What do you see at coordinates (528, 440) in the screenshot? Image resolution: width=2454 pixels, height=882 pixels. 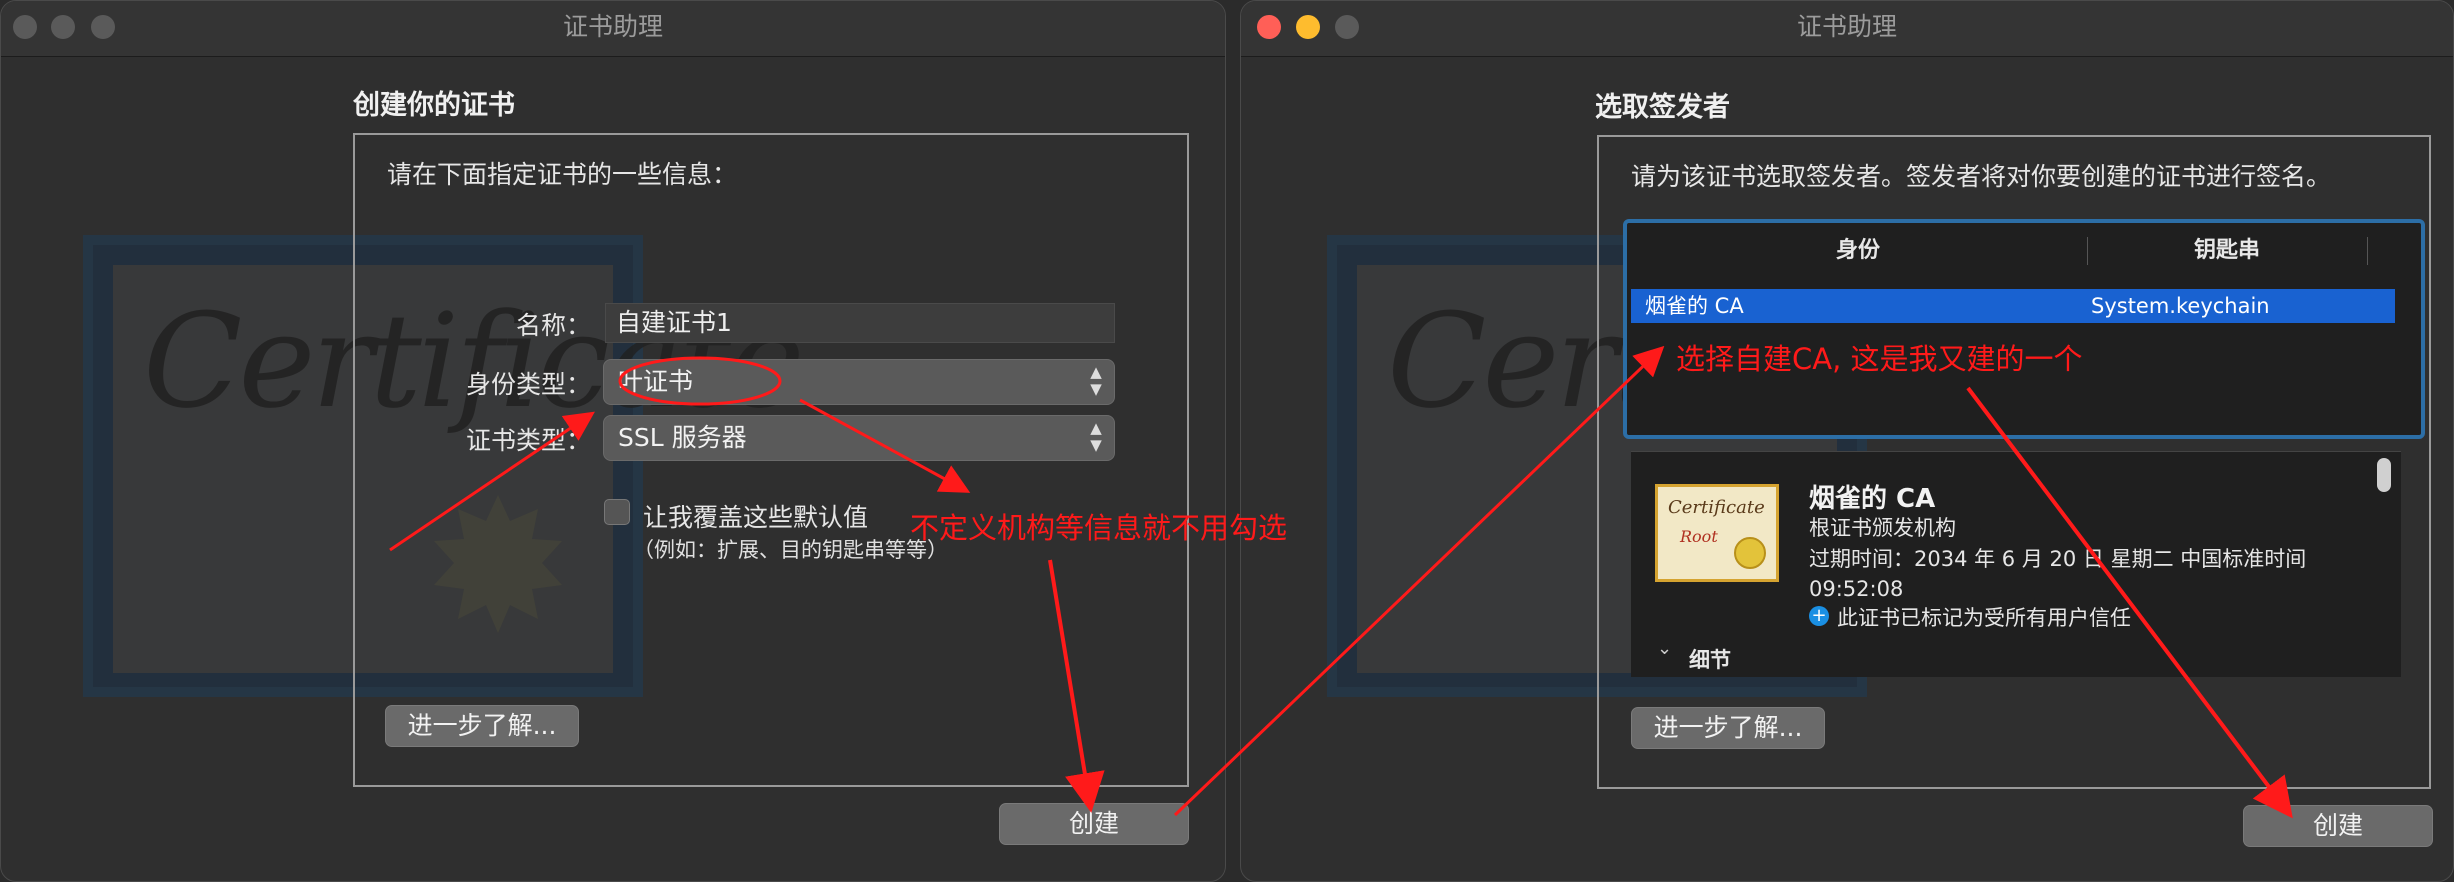 I see `cert-type-label: 证书类型：` at bounding box center [528, 440].